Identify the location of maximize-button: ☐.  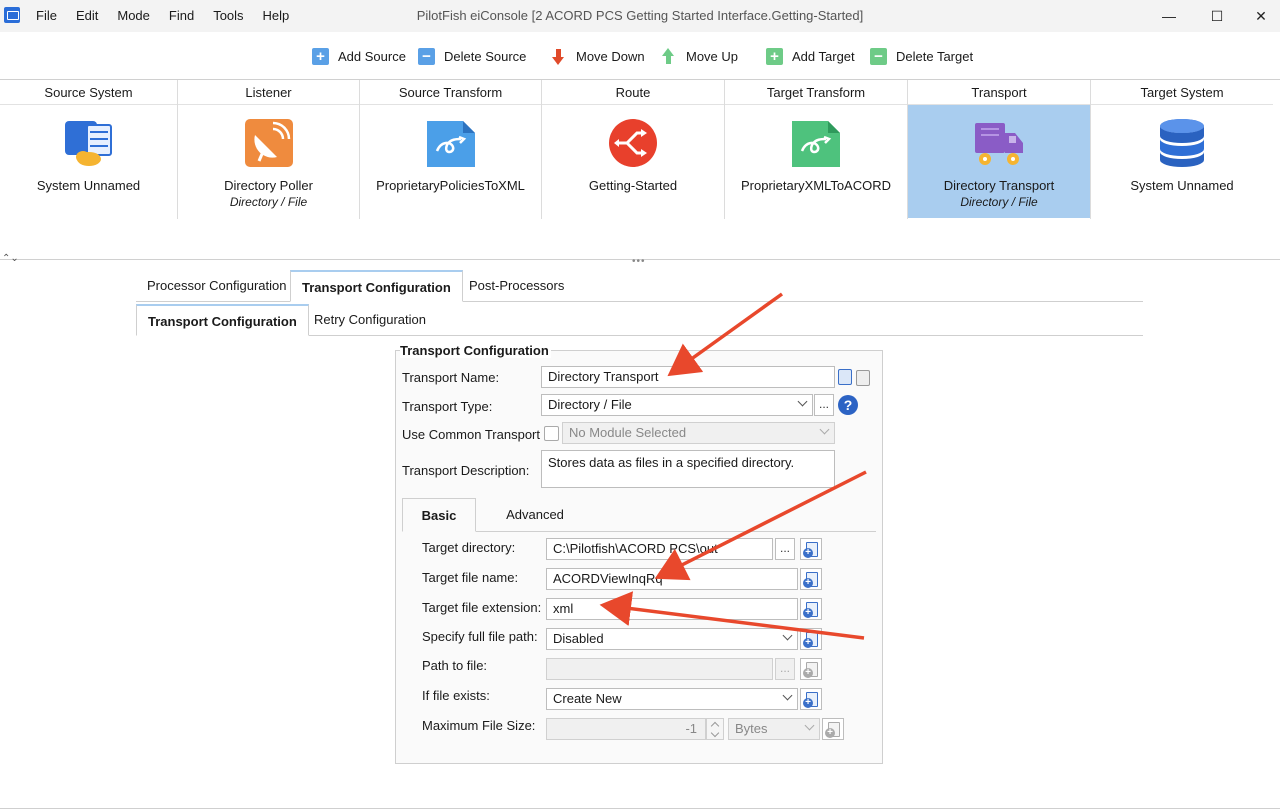
(1217, 16).